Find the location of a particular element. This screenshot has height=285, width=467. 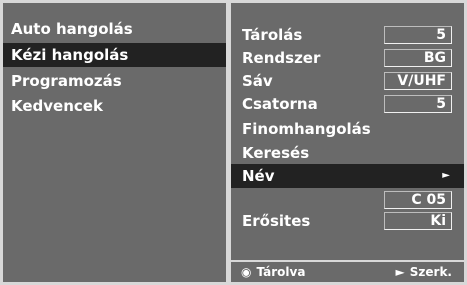

menu-item-kezi-hangolas: Kézi hangolás is located at coordinates (114, 55).